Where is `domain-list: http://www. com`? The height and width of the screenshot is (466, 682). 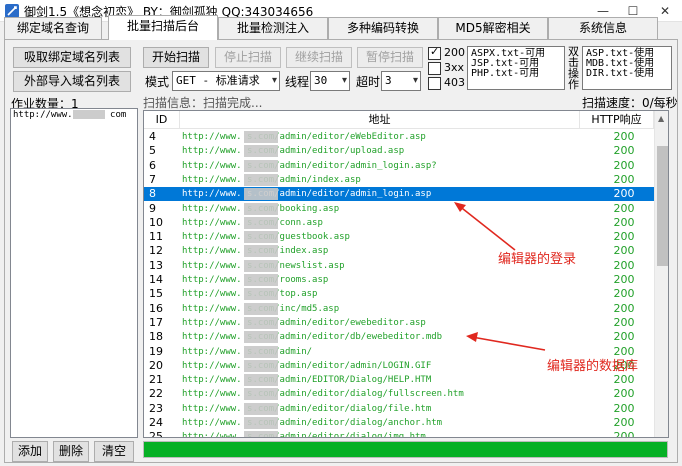 domain-list: http://www. com is located at coordinates (74, 273).